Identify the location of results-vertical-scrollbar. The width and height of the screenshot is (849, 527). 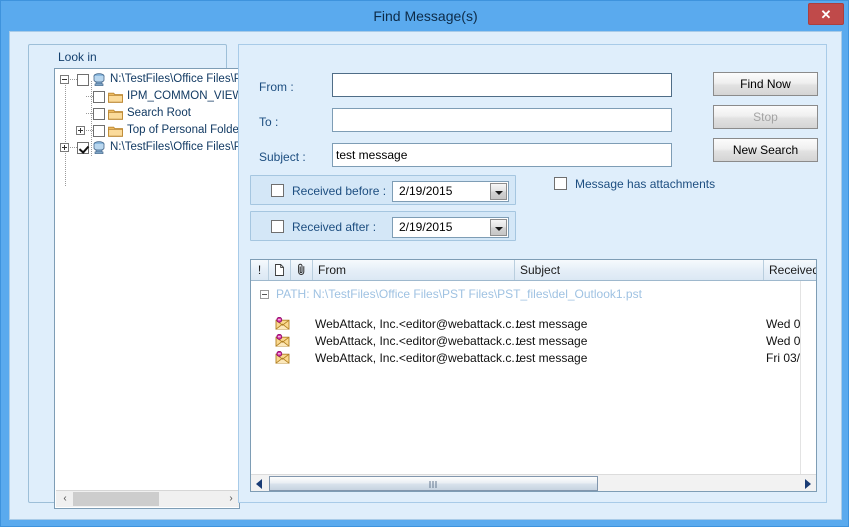
(808, 377).